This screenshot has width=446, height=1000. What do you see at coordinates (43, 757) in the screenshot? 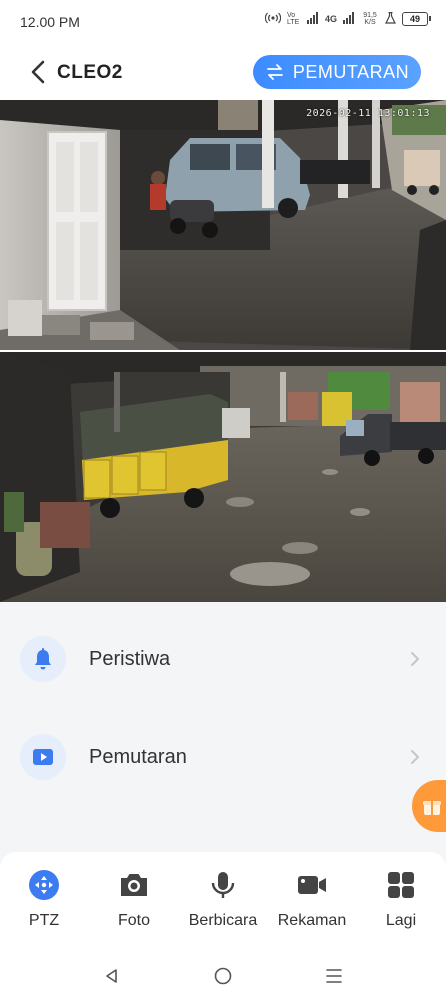
I see `play-icon` at bounding box center [43, 757].